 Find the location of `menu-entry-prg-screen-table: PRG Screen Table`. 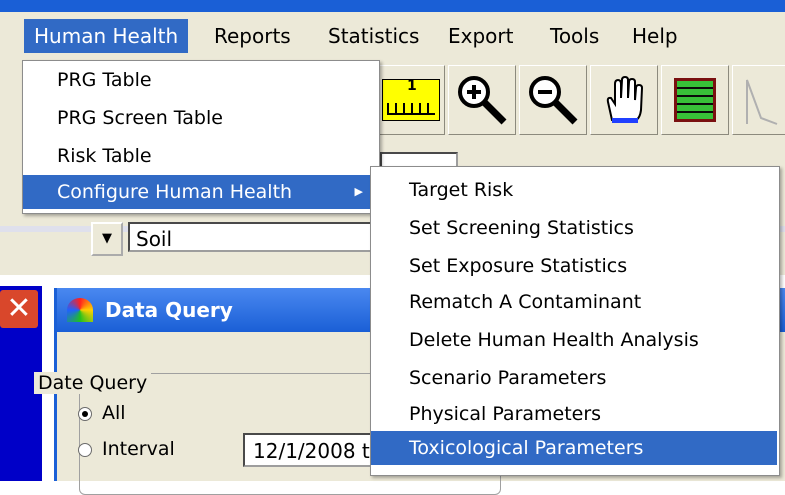

menu-entry-prg-screen-table: PRG Screen Table is located at coordinates (200, 118).